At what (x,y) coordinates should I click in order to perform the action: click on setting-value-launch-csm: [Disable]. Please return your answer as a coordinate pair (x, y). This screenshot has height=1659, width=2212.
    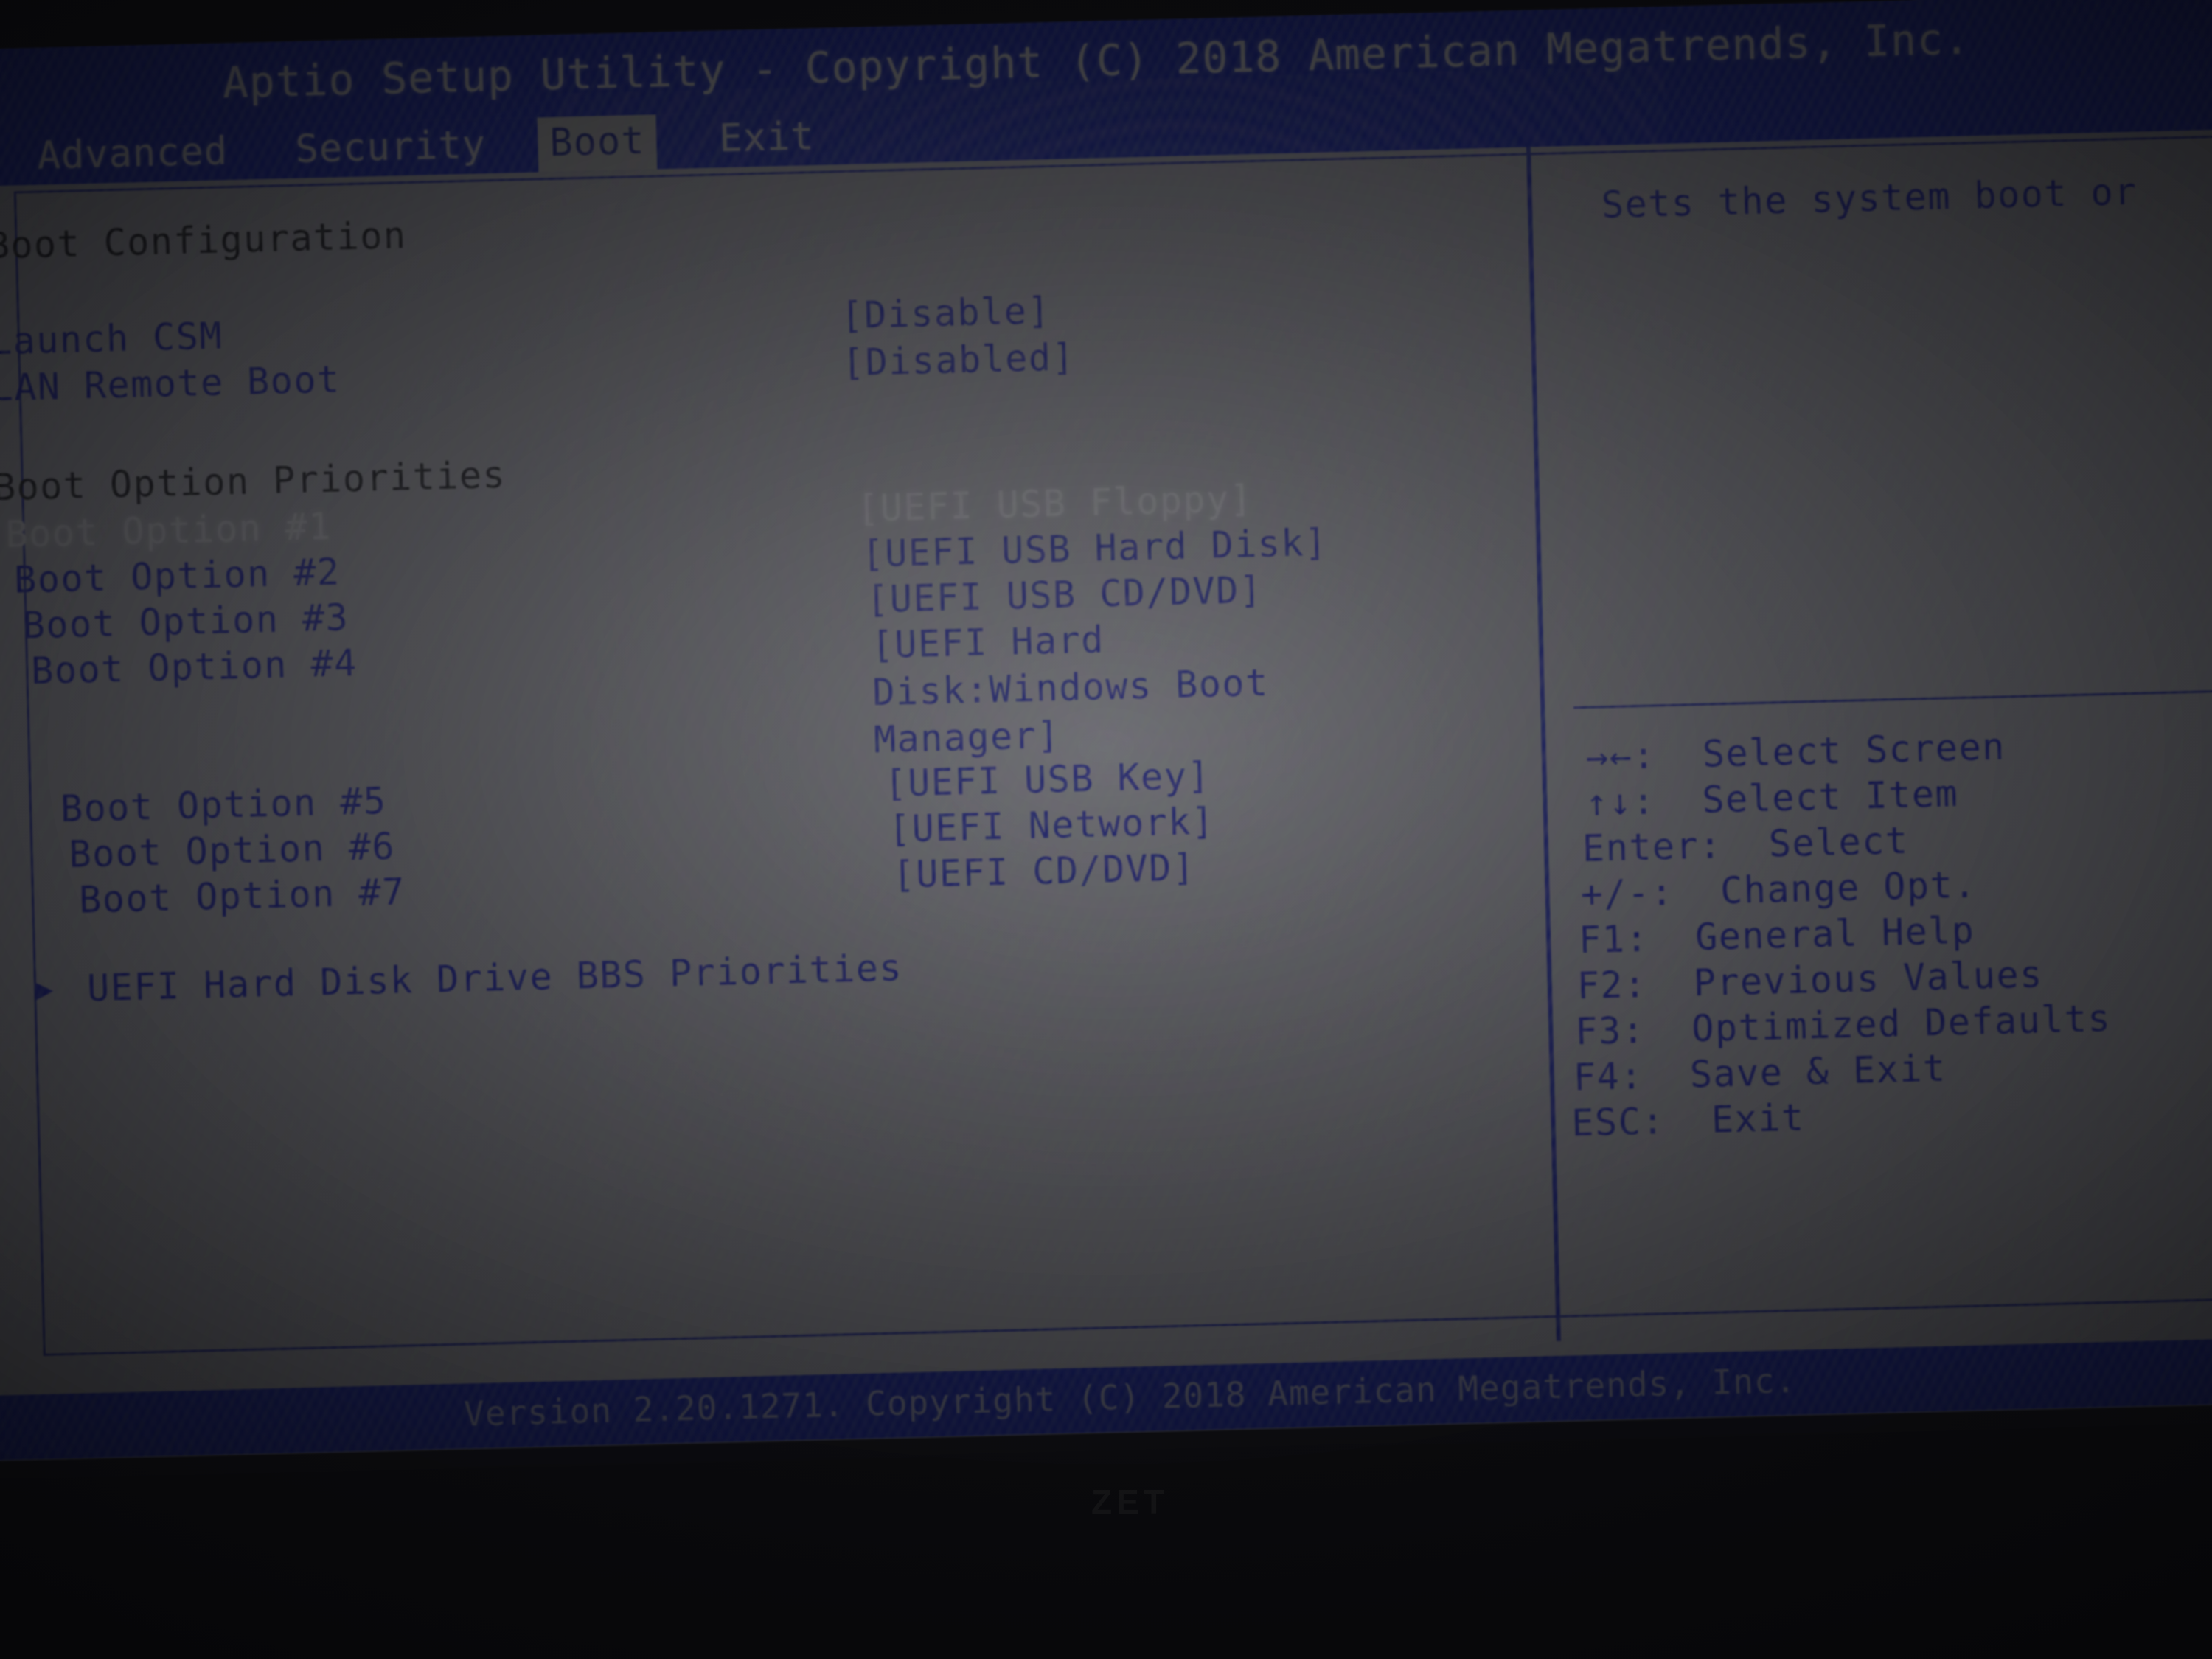
    Looking at the image, I should click on (946, 313).